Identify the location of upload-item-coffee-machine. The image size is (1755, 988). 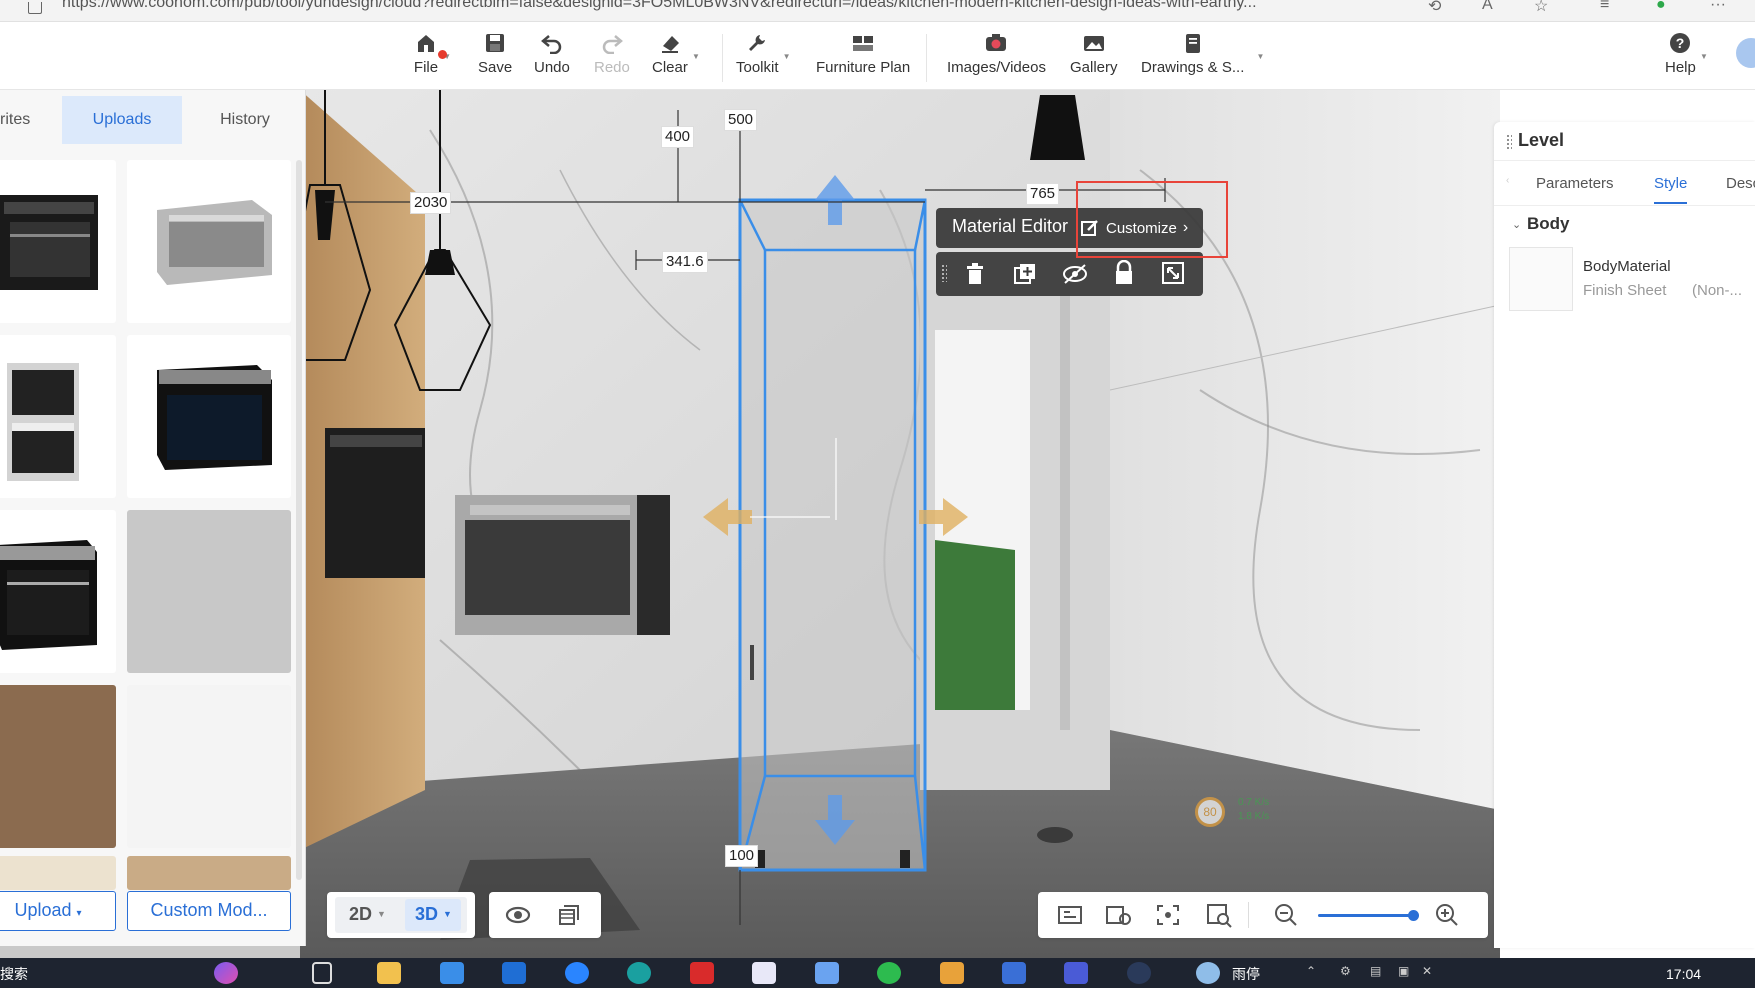
(58, 416).